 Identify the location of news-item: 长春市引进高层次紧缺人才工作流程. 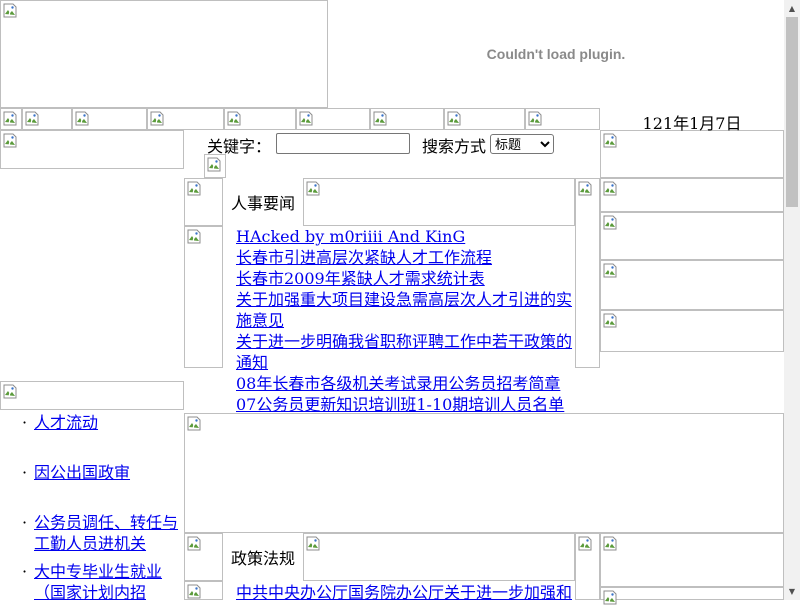
(407, 257).